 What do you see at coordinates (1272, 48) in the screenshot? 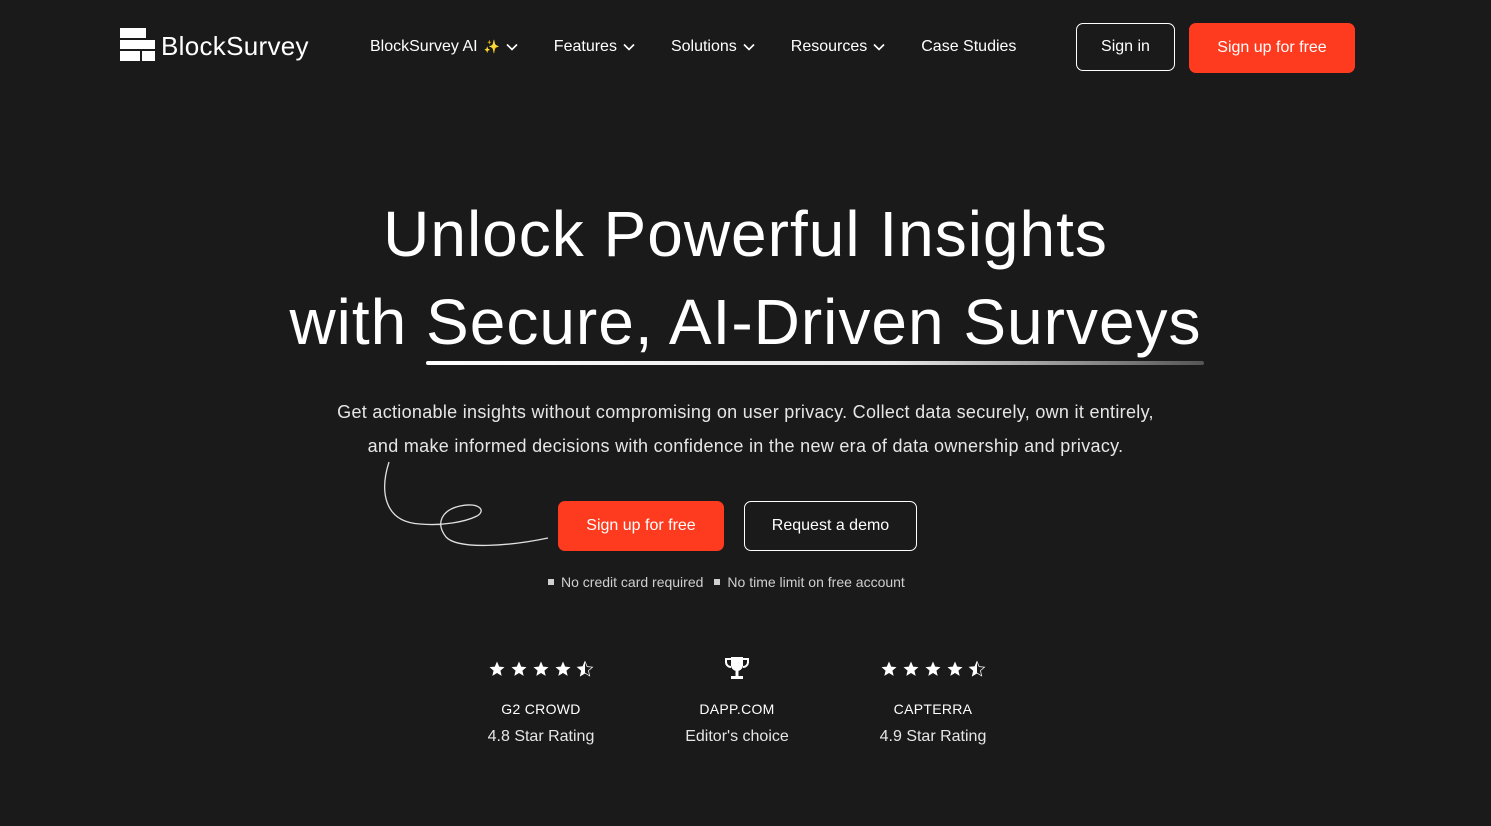
I see `header-sign-up-button: Sign up for free` at bounding box center [1272, 48].